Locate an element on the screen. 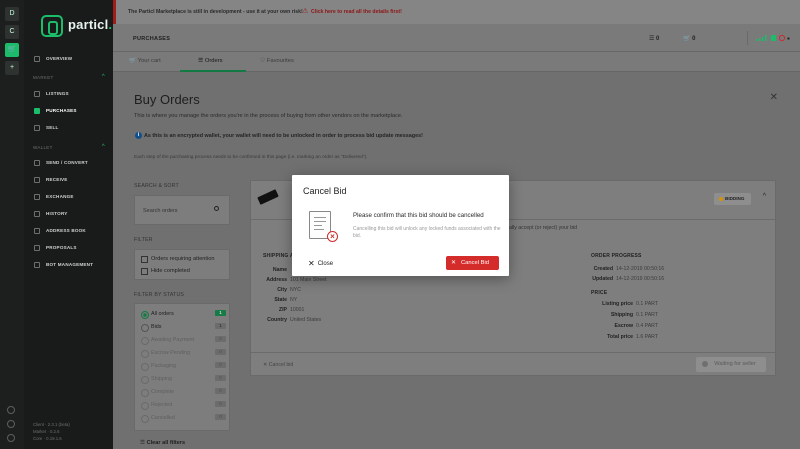  bids-counter: ☰ 0 is located at coordinates (654, 38).